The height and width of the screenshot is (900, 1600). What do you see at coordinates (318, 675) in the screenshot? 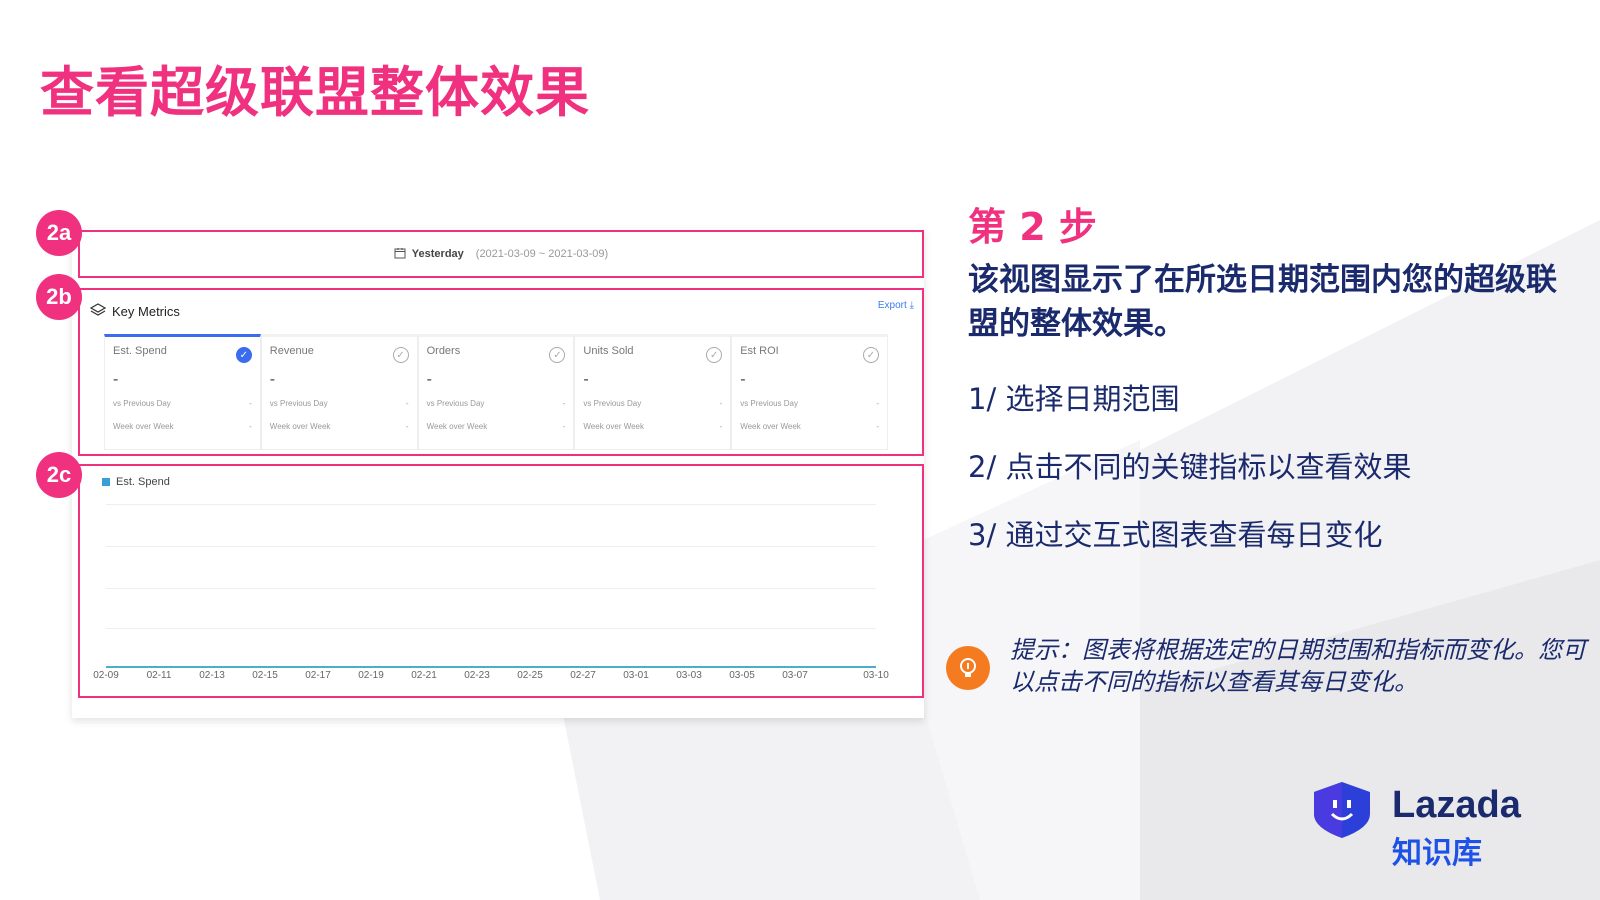
I see `x-tick-label: 02-17` at bounding box center [318, 675].